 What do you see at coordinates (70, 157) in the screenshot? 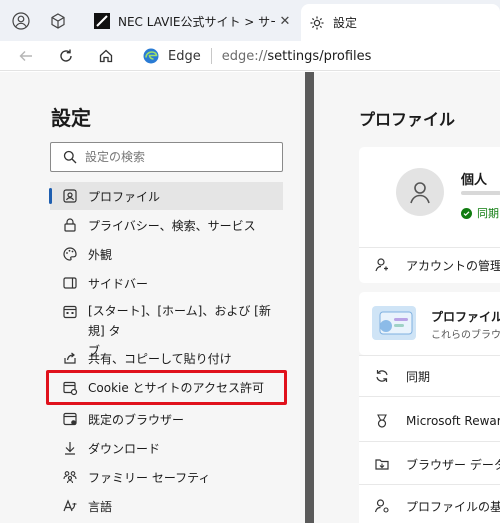
I see `search-icon` at bounding box center [70, 157].